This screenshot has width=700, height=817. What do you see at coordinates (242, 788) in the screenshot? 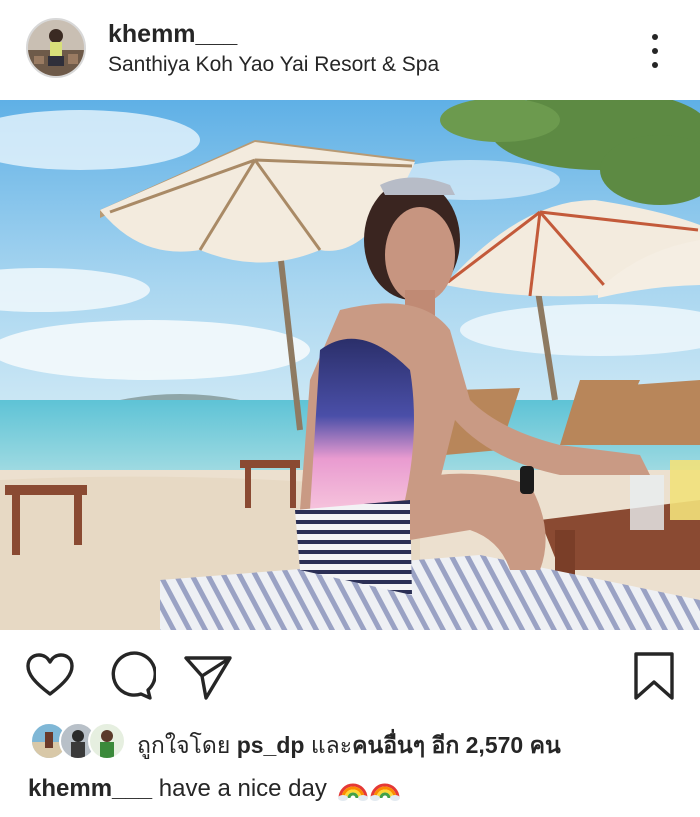
I see `caption-text: have a nice day` at bounding box center [242, 788].